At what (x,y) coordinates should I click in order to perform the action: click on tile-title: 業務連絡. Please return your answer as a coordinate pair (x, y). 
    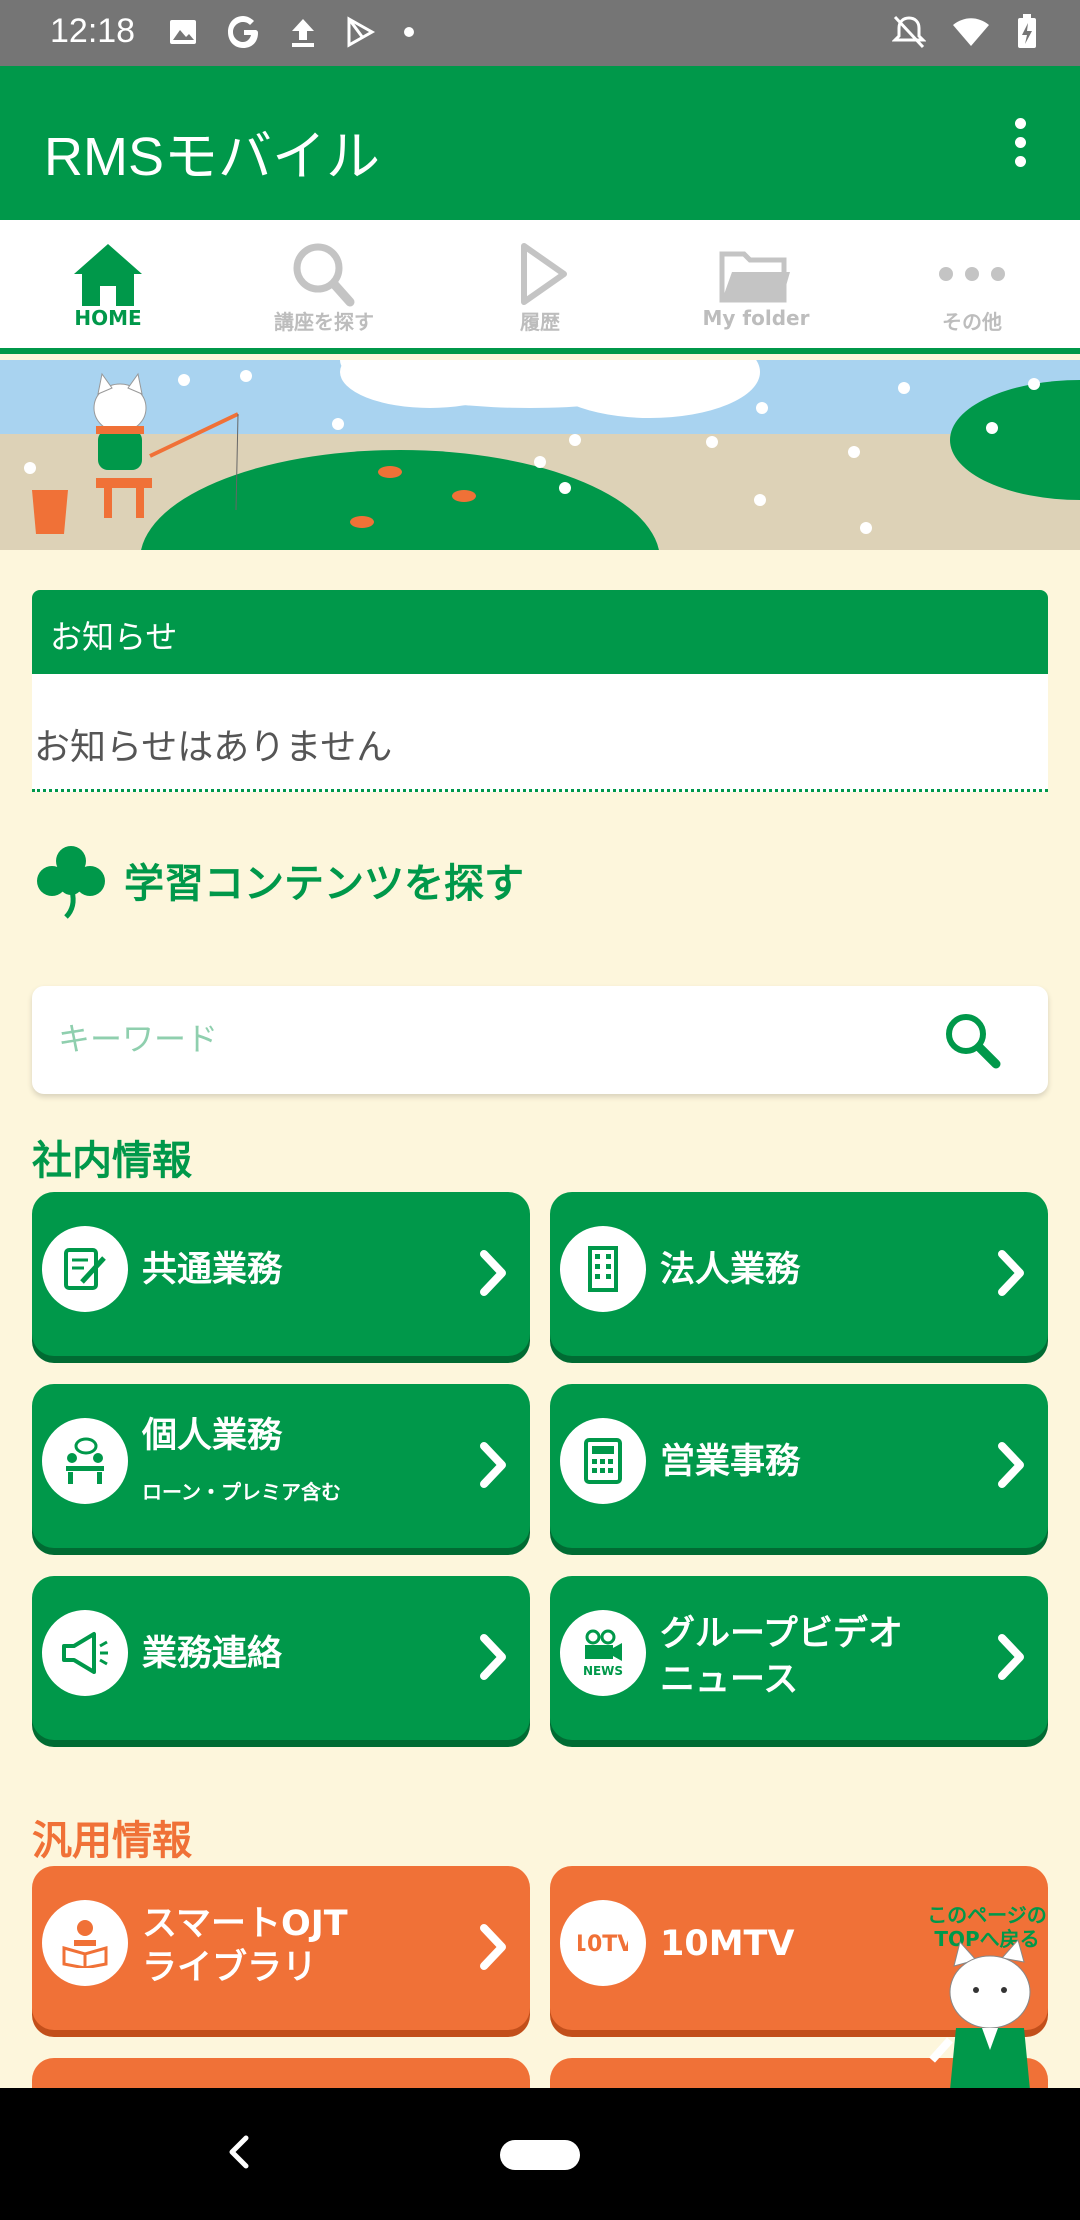
    Looking at the image, I should click on (212, 1654).